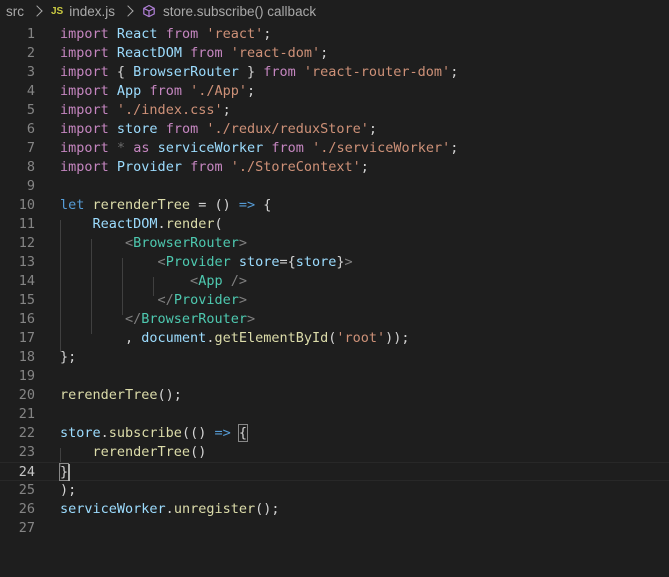 This screenshot has height=577, width=669. I want to click on code-token: rerenderTree, so click(109, 395).